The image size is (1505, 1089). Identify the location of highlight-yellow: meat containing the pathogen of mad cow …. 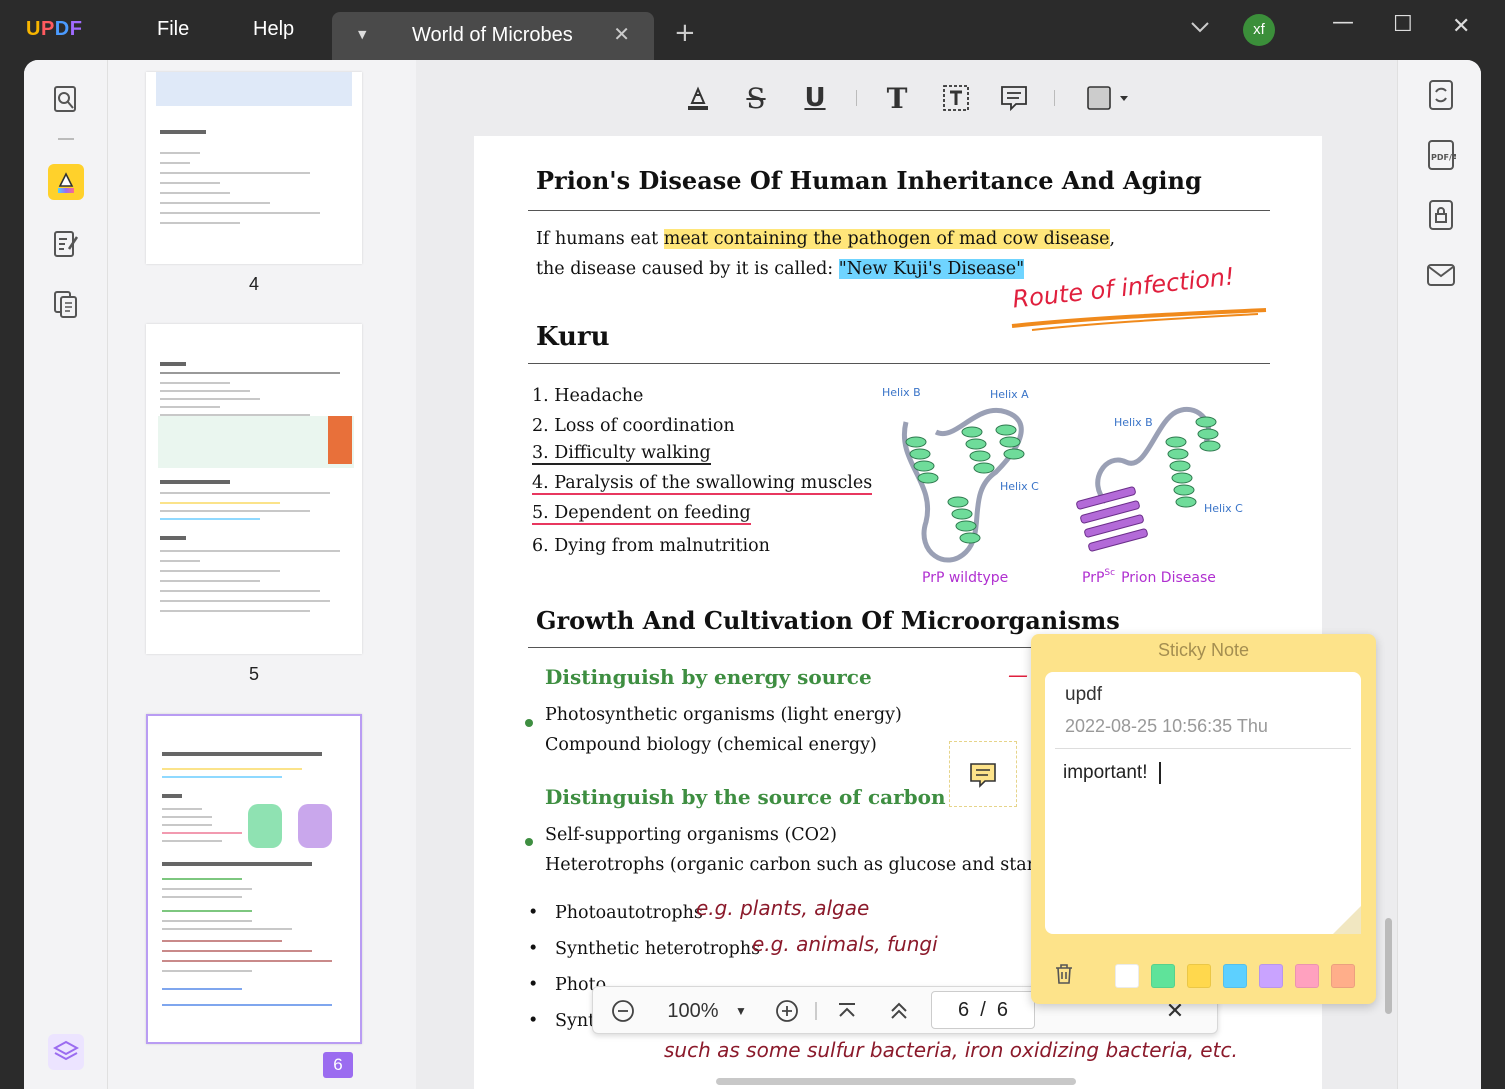
(886, 239).